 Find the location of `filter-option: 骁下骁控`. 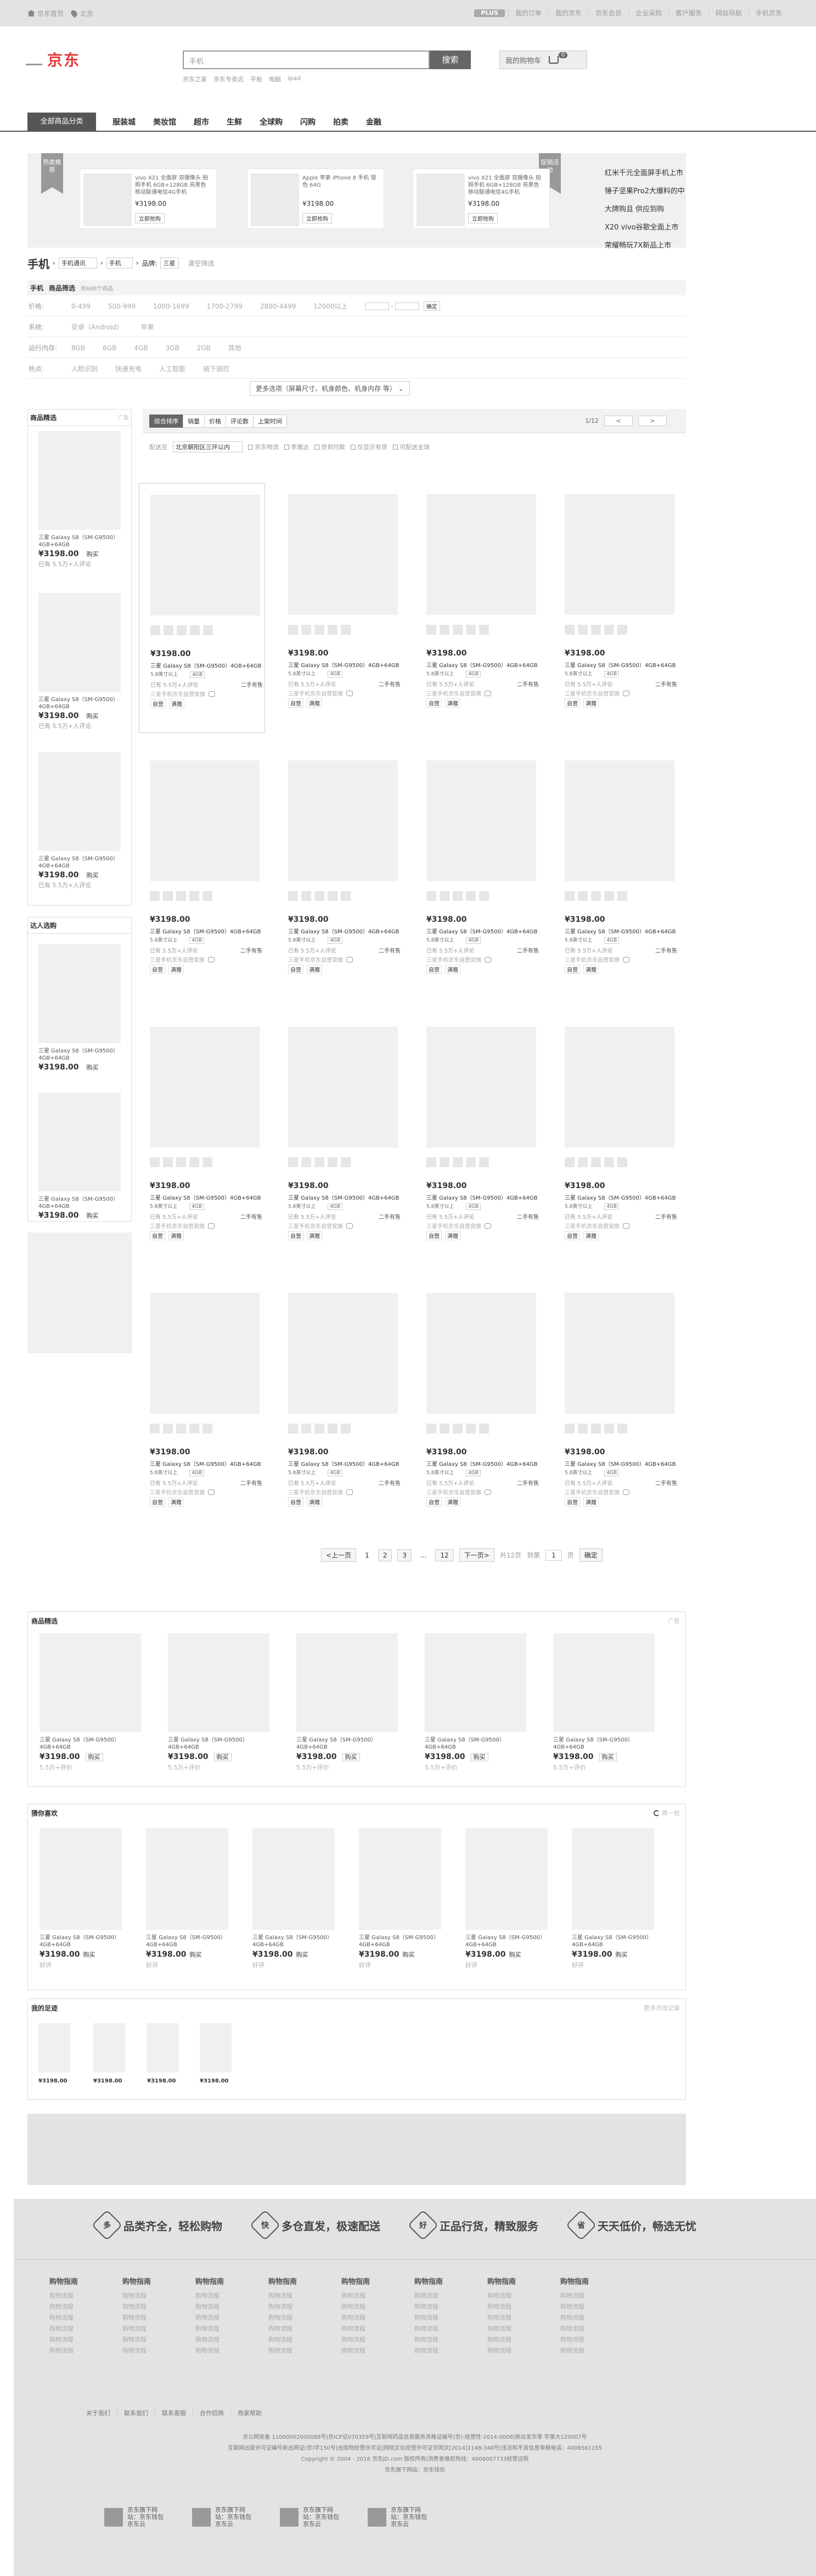

filter-option: 骁下骁控 is located at coordinates (216, 368).